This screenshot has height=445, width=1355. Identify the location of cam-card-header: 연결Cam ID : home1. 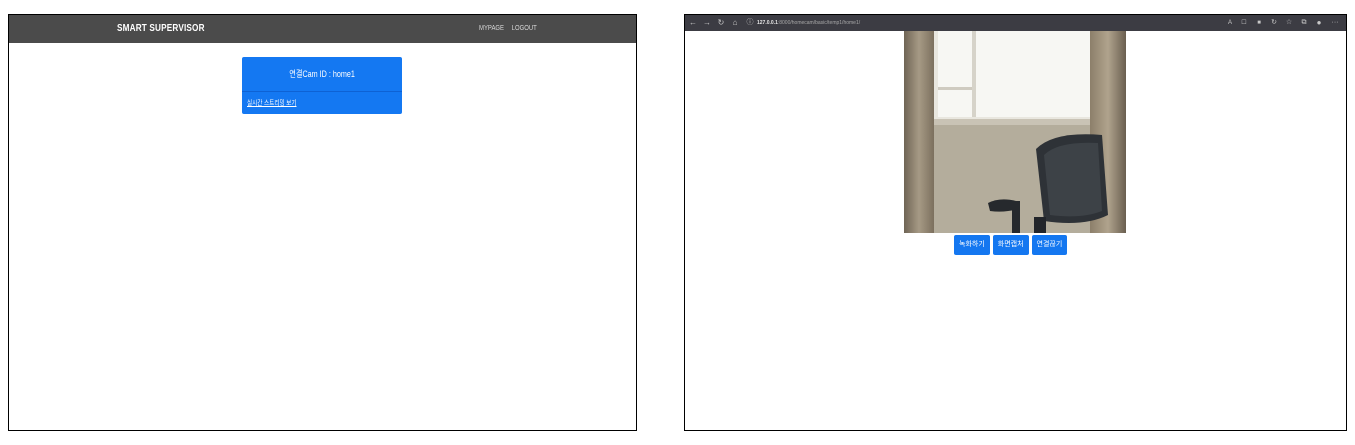
(322, 74).